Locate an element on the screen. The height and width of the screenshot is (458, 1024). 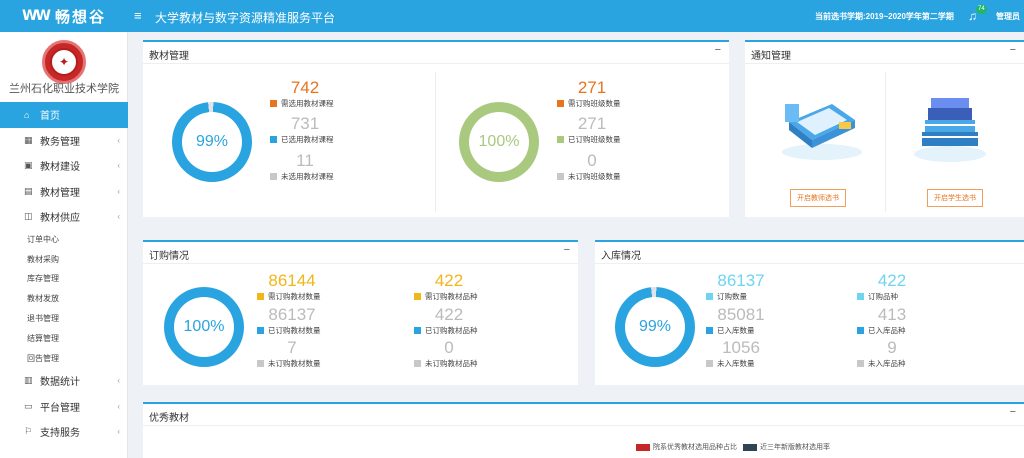
class-order-donut: 100% is located at coordinates (499, 142).